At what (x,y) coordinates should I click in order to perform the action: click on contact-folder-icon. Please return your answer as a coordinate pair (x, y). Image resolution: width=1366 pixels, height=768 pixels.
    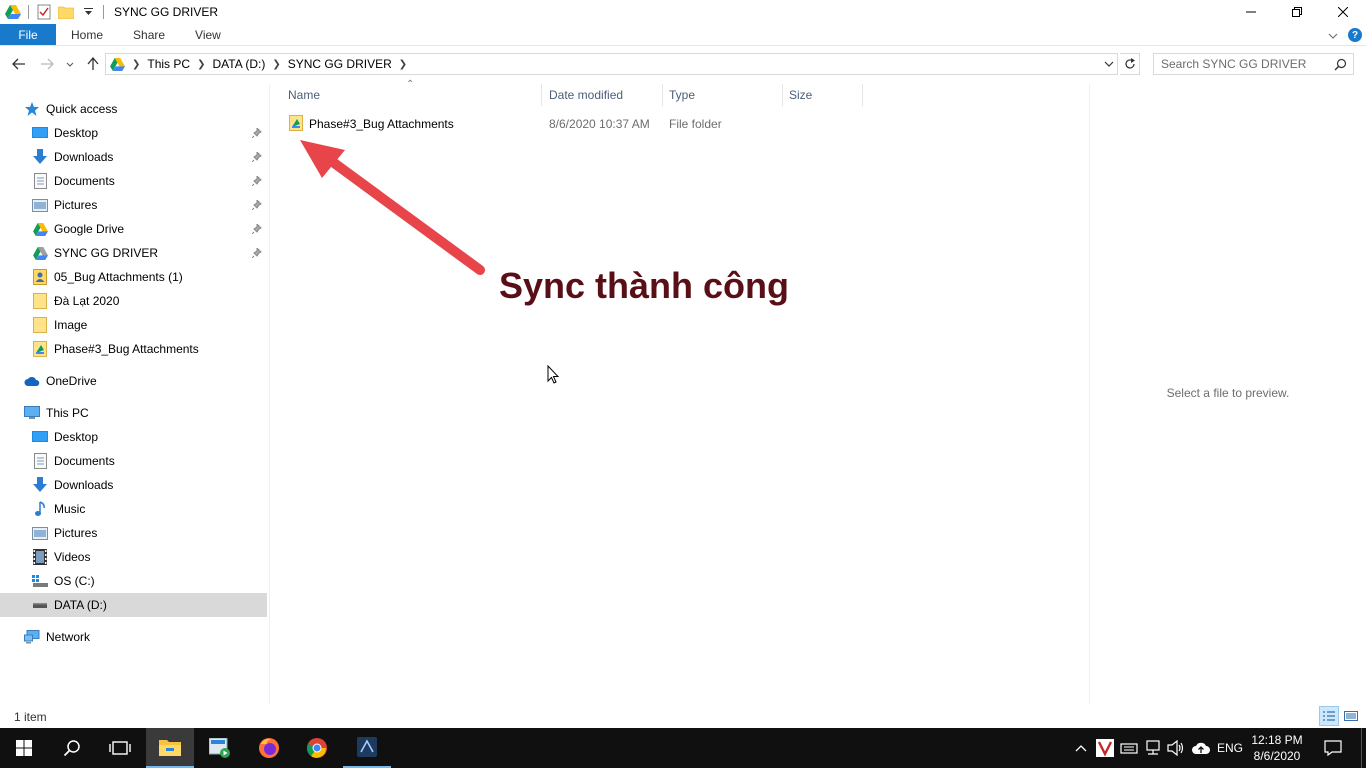
    Looking at the image, I should click on (40, 277).